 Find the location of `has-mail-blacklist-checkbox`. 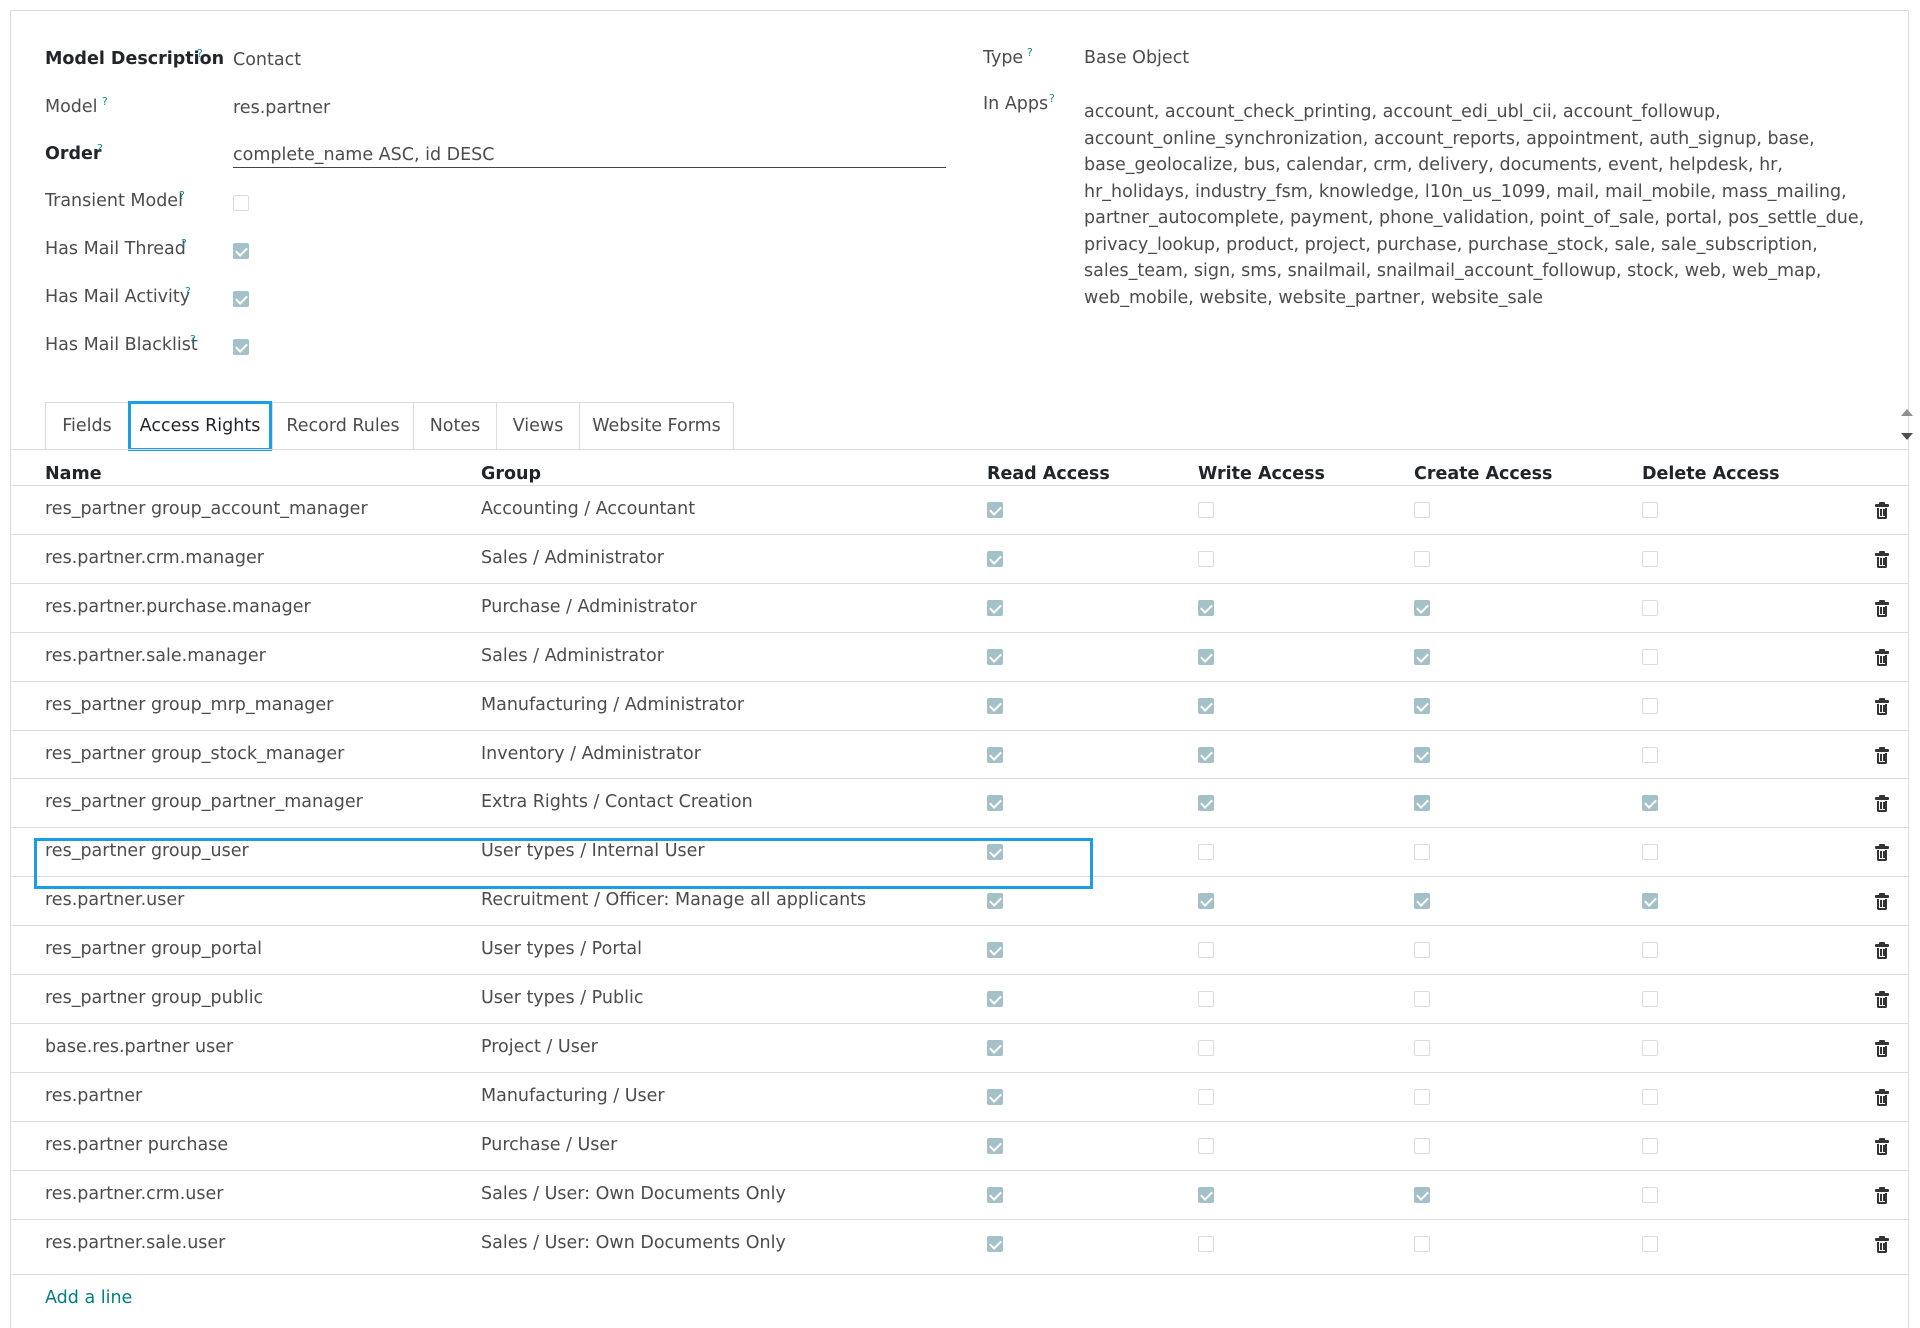

has-mail-blacklist-checkbox is located at coordinates (241, 347).